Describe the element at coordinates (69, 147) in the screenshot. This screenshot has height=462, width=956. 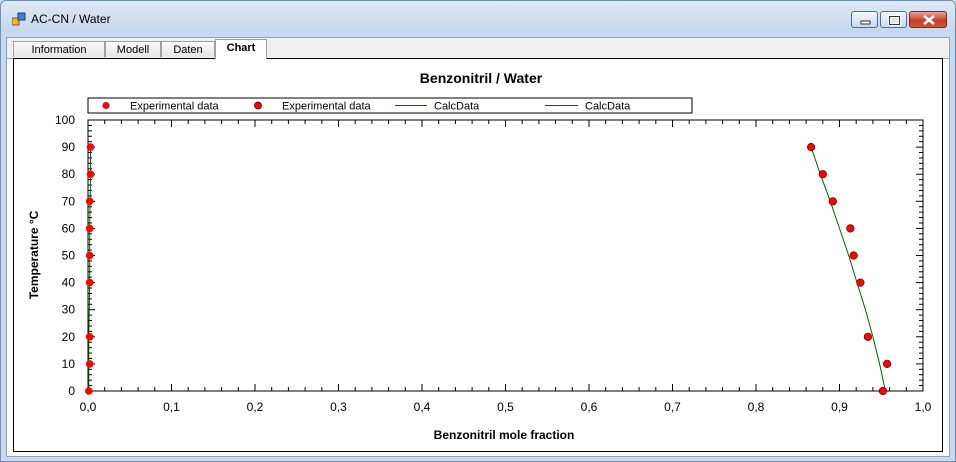
I see `y-tick-label: 90` at that location.